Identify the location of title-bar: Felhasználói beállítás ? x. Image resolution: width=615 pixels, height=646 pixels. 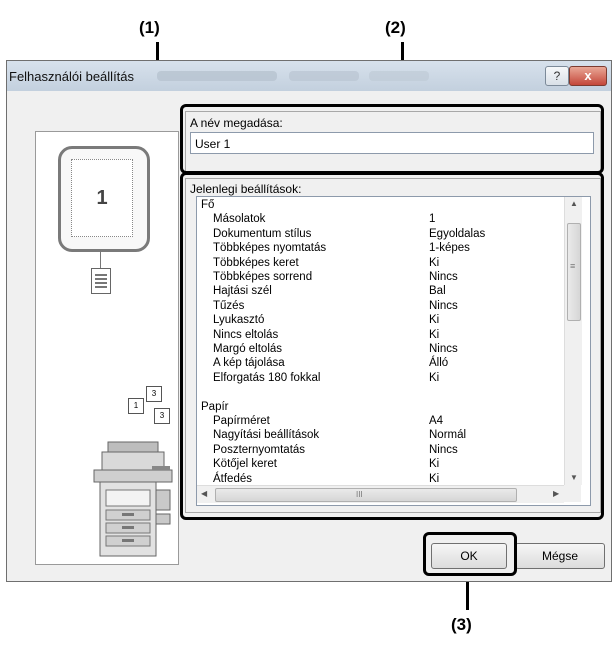
(309, 76).